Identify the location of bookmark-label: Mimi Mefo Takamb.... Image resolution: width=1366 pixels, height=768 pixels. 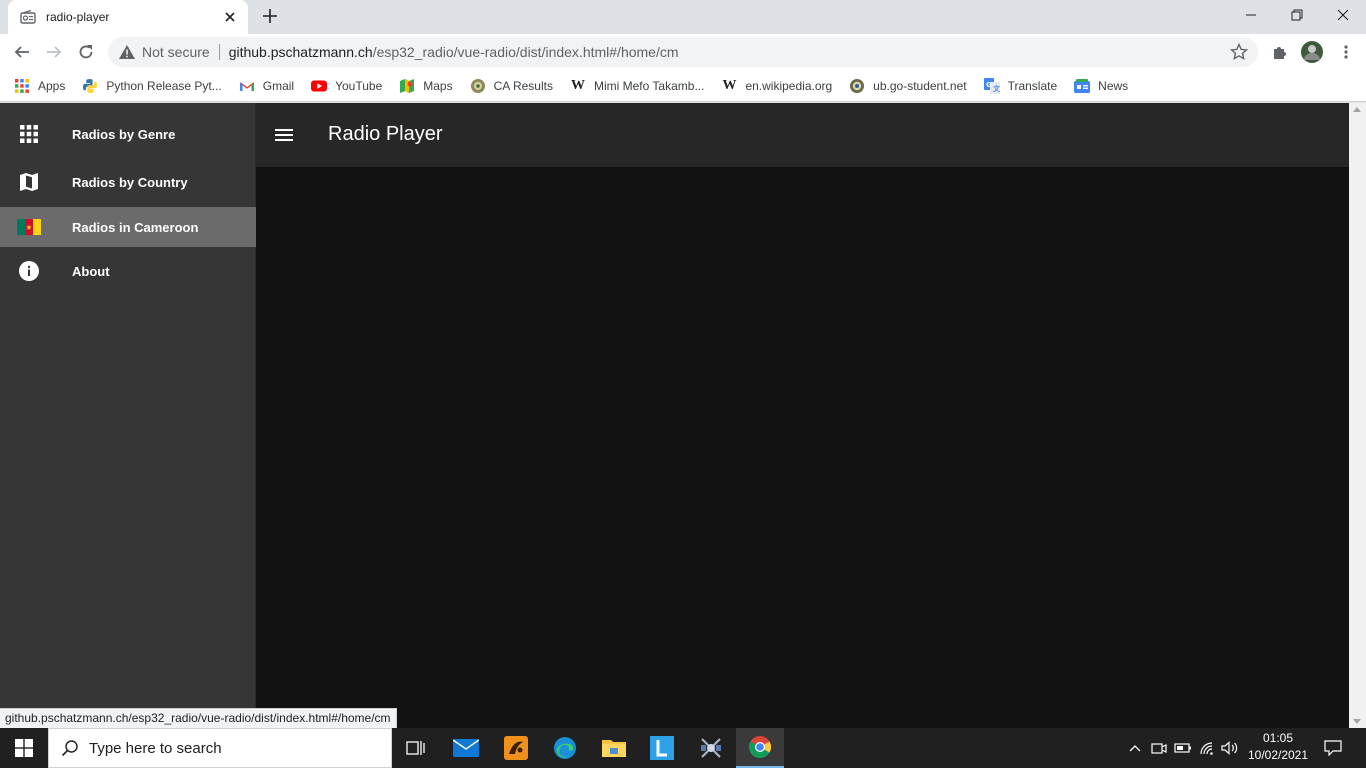
(649, 85).